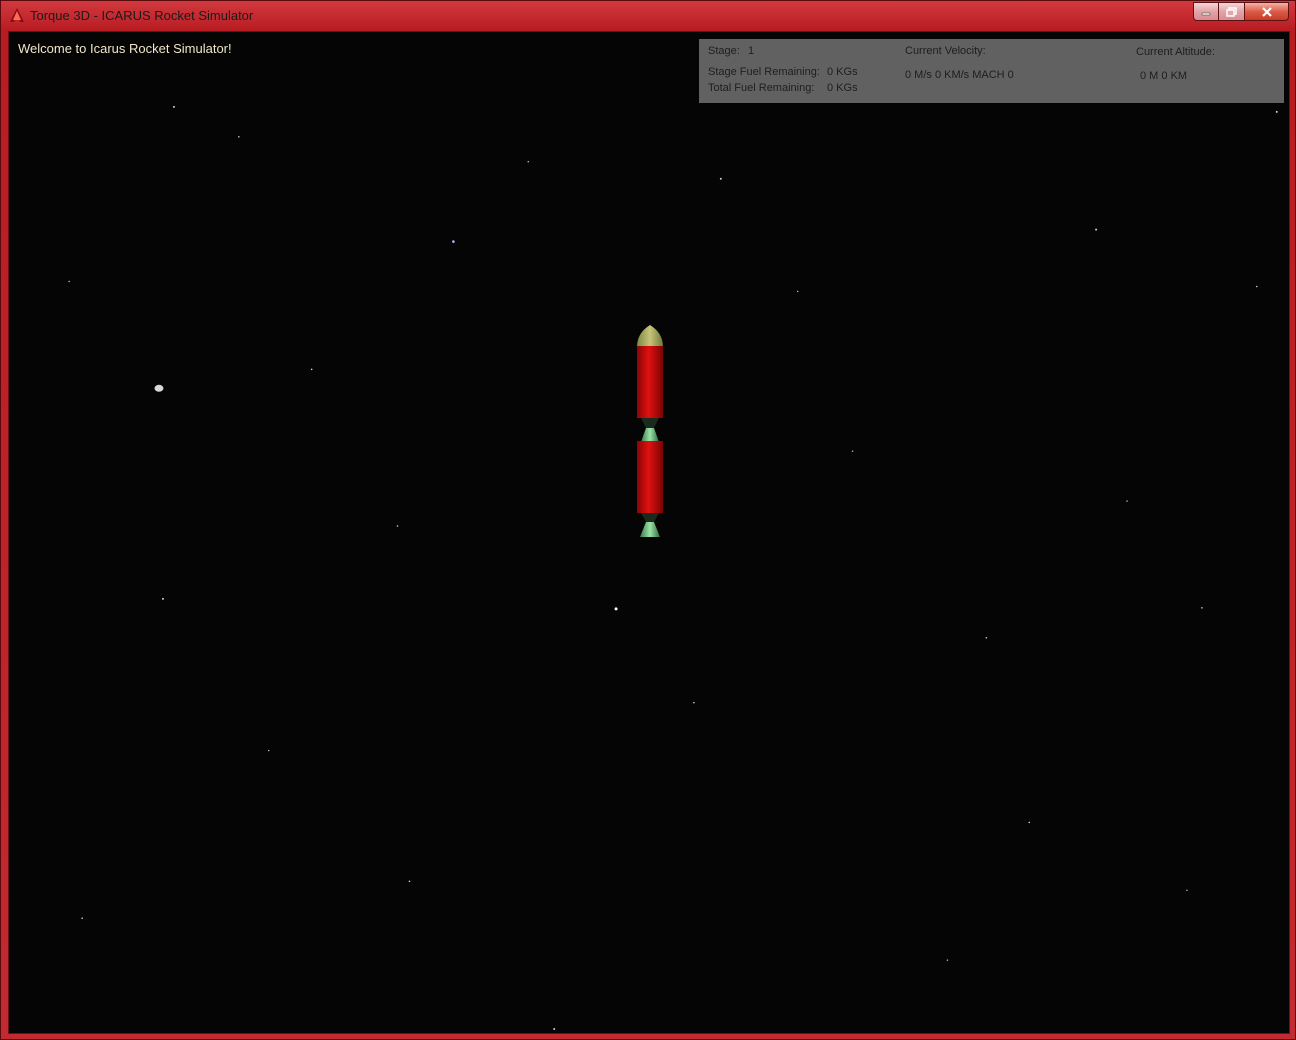  I want to click on minimize-button, so click(1206, 11).